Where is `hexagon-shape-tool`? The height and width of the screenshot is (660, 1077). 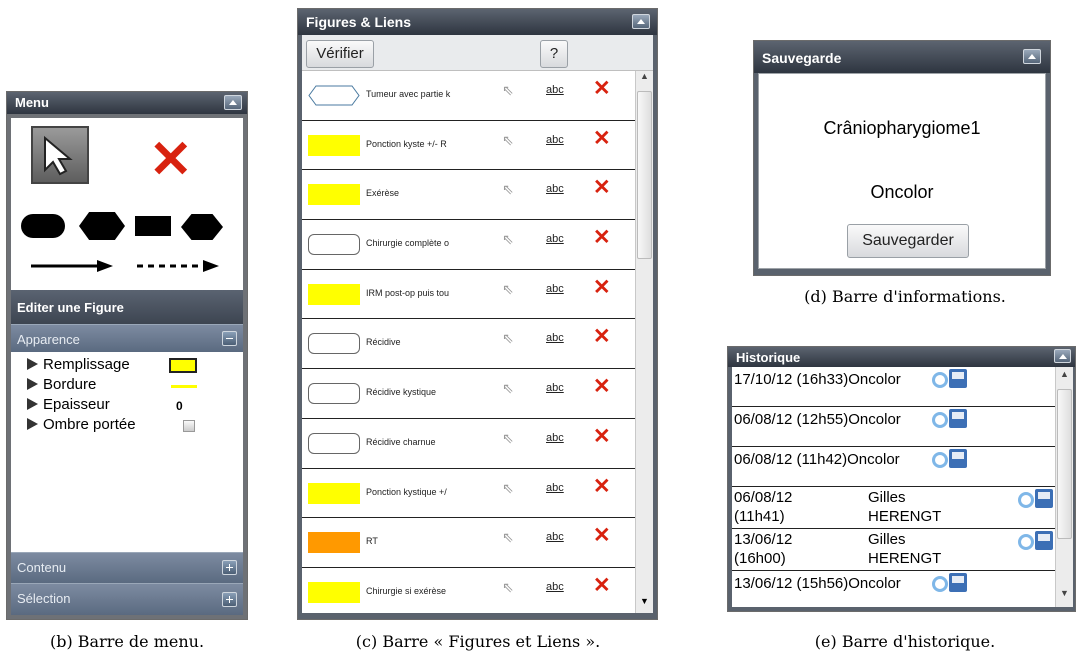
hexagon-shape-tool is located at coordinates (102, 226).